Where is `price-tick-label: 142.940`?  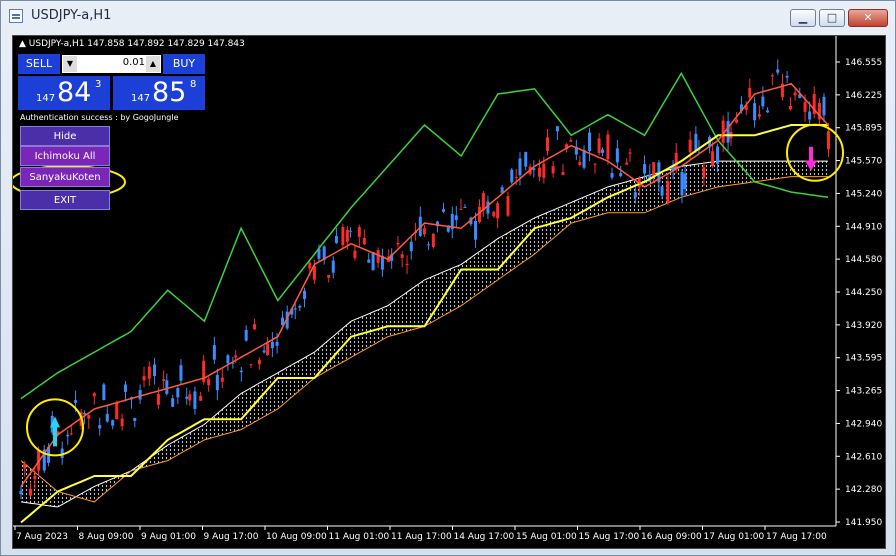
price-tick-label: 142.940 is located at coordinates (863, 424).